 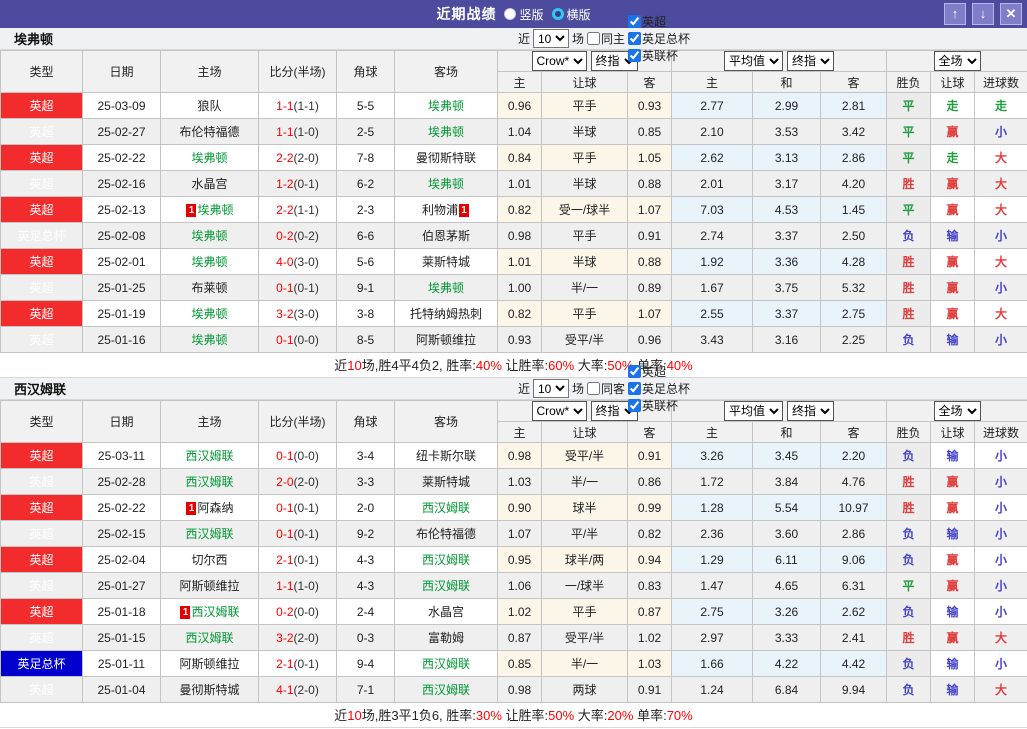 What do you see at coordinates (285, 455) in the screenshot?
I see `full-time-score: 0-1` at bounding box center [285, 455].